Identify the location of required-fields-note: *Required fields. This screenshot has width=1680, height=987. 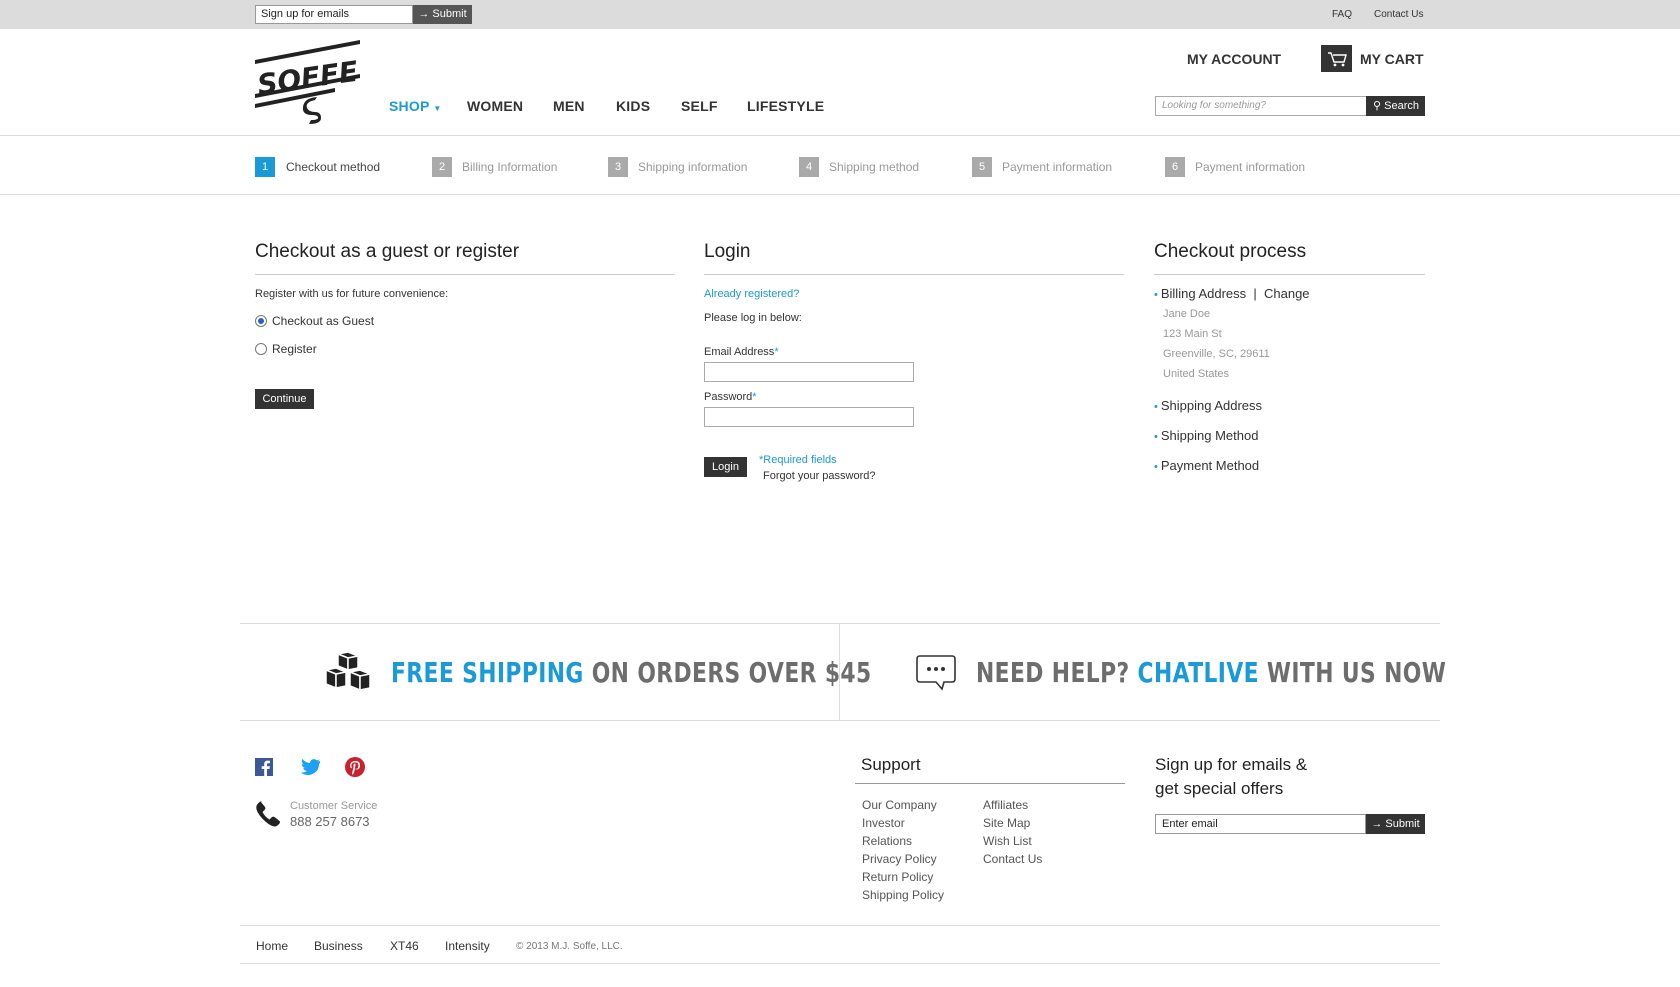
(798, 460).